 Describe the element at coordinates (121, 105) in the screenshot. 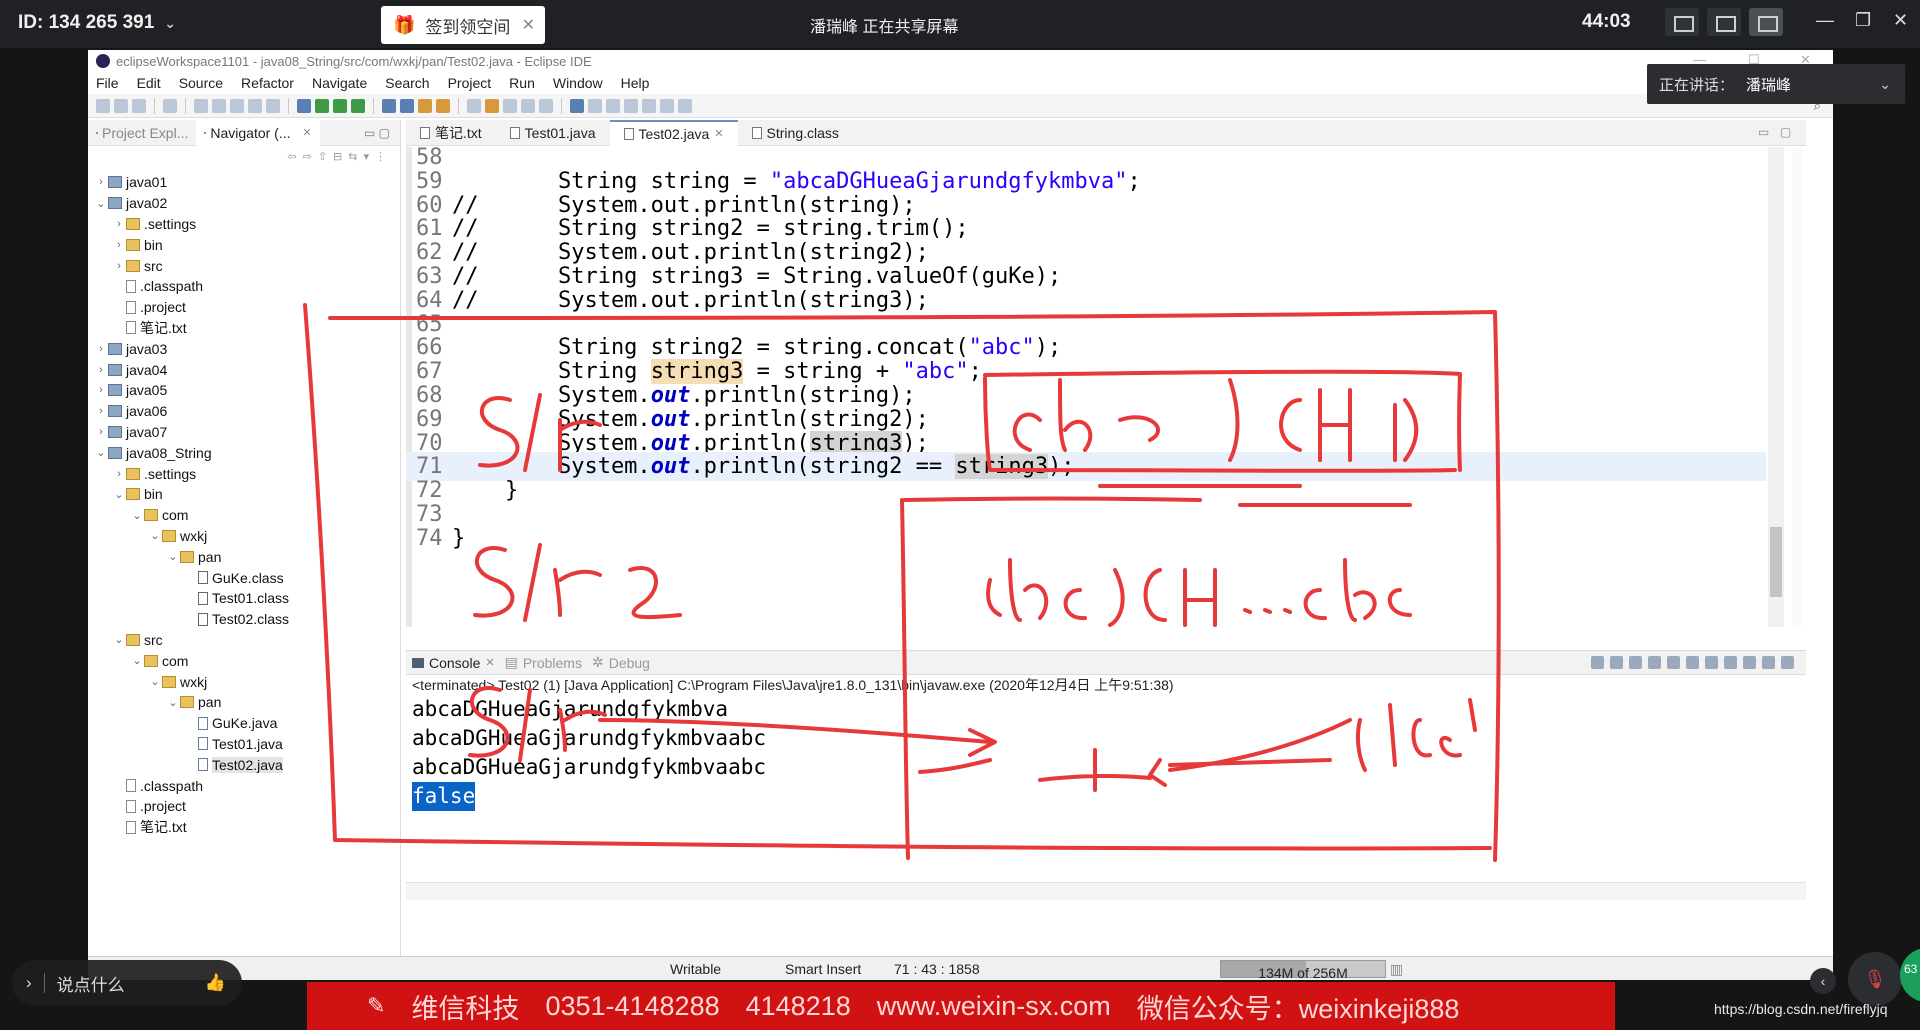

I see `save-icon` at that location.